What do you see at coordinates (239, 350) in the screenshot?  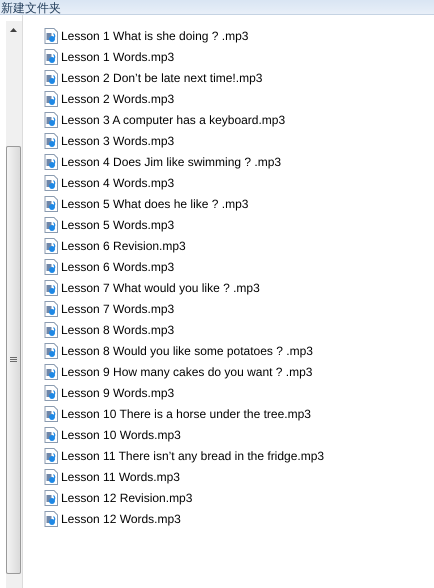 I see `file-item: Lesson 8 Would you like some potatoes ? .mp3` at bounding box center [239, 350].